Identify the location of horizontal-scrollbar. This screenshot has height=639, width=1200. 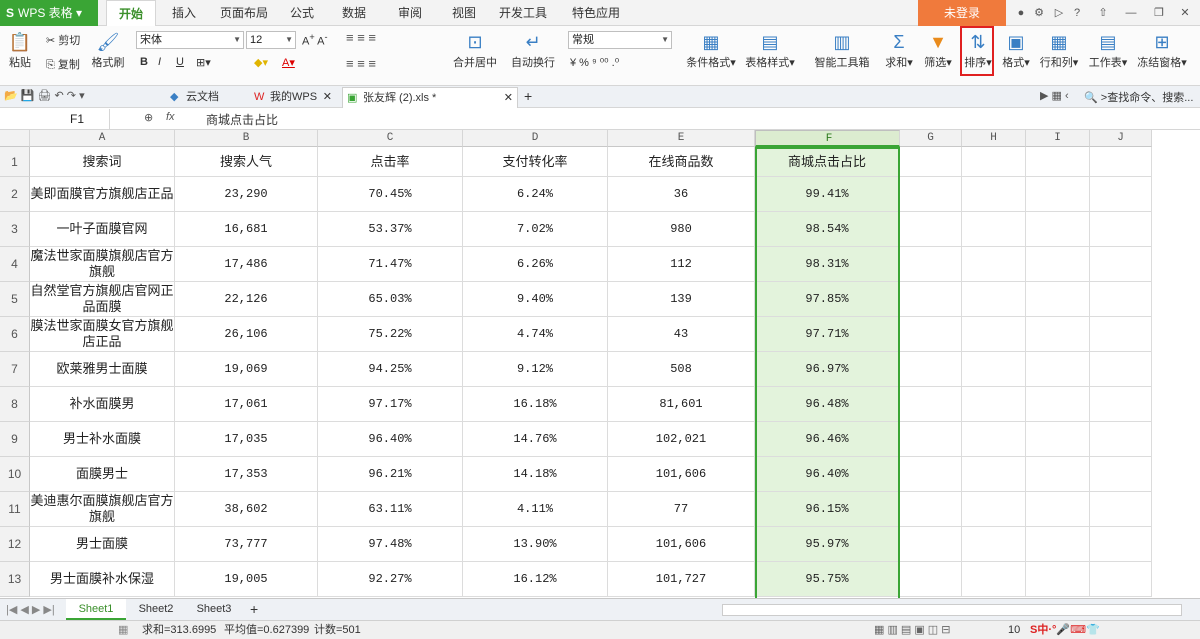
(952, 610).